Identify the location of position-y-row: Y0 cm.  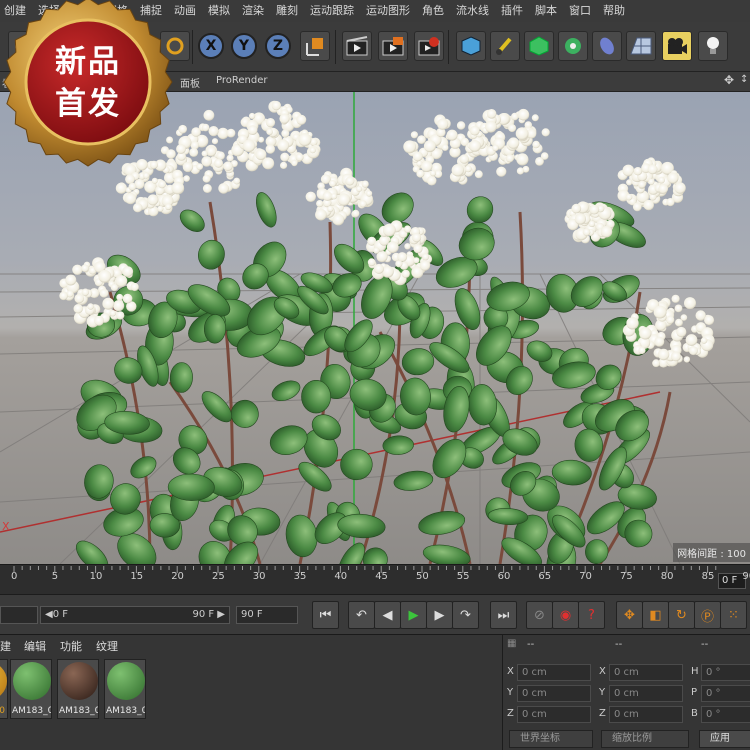
(552, 694).